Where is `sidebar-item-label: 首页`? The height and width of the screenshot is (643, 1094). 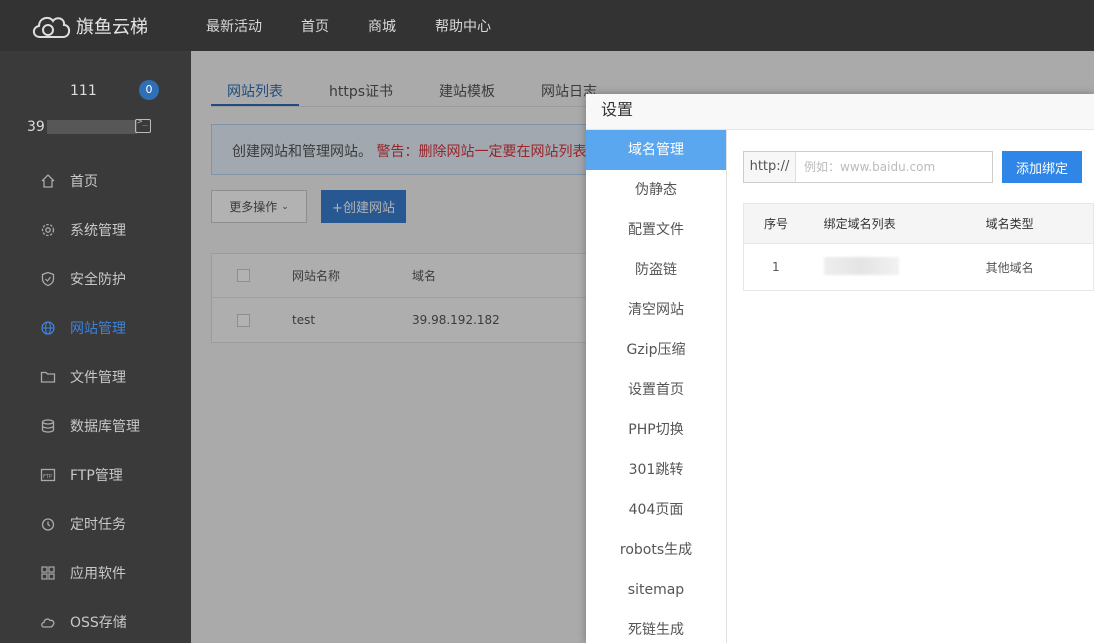 sidebar-item-label: 首页 is located at coordinates (84, 181).